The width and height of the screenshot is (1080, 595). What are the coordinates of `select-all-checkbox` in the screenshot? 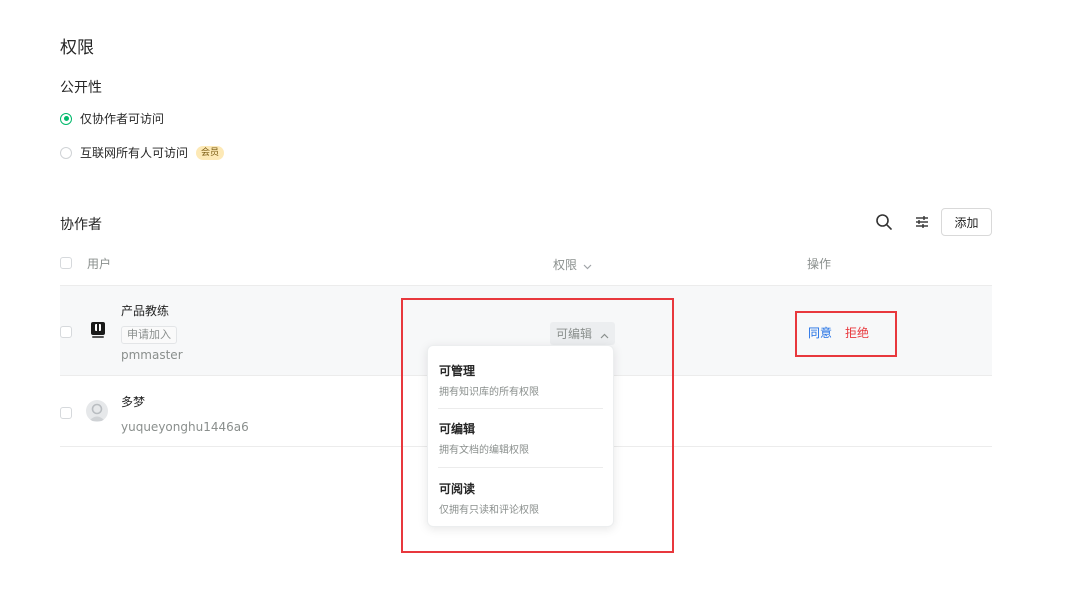 It's located at (66, 263).